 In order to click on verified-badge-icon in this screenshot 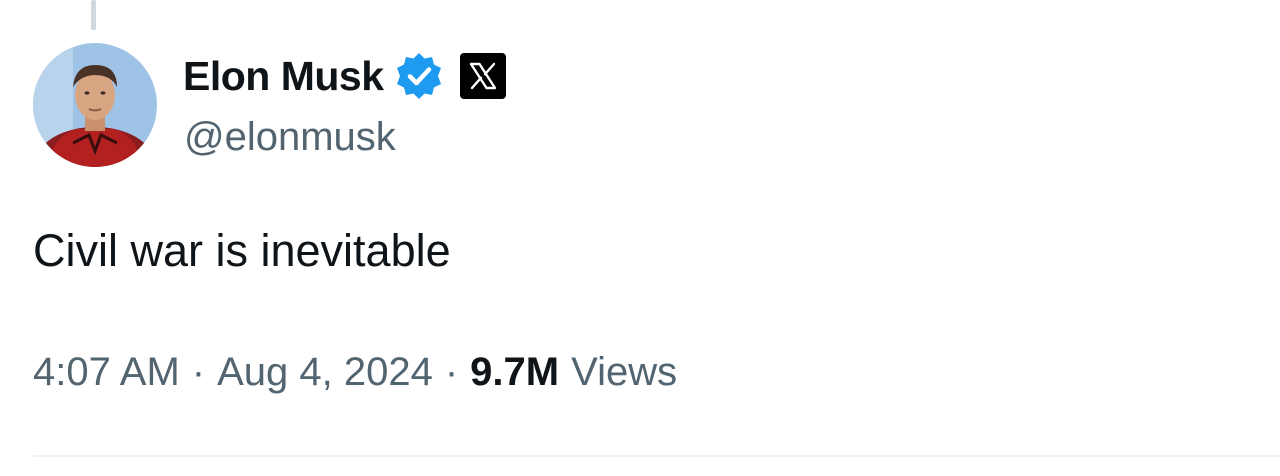, I will do `click(419, 76)`.